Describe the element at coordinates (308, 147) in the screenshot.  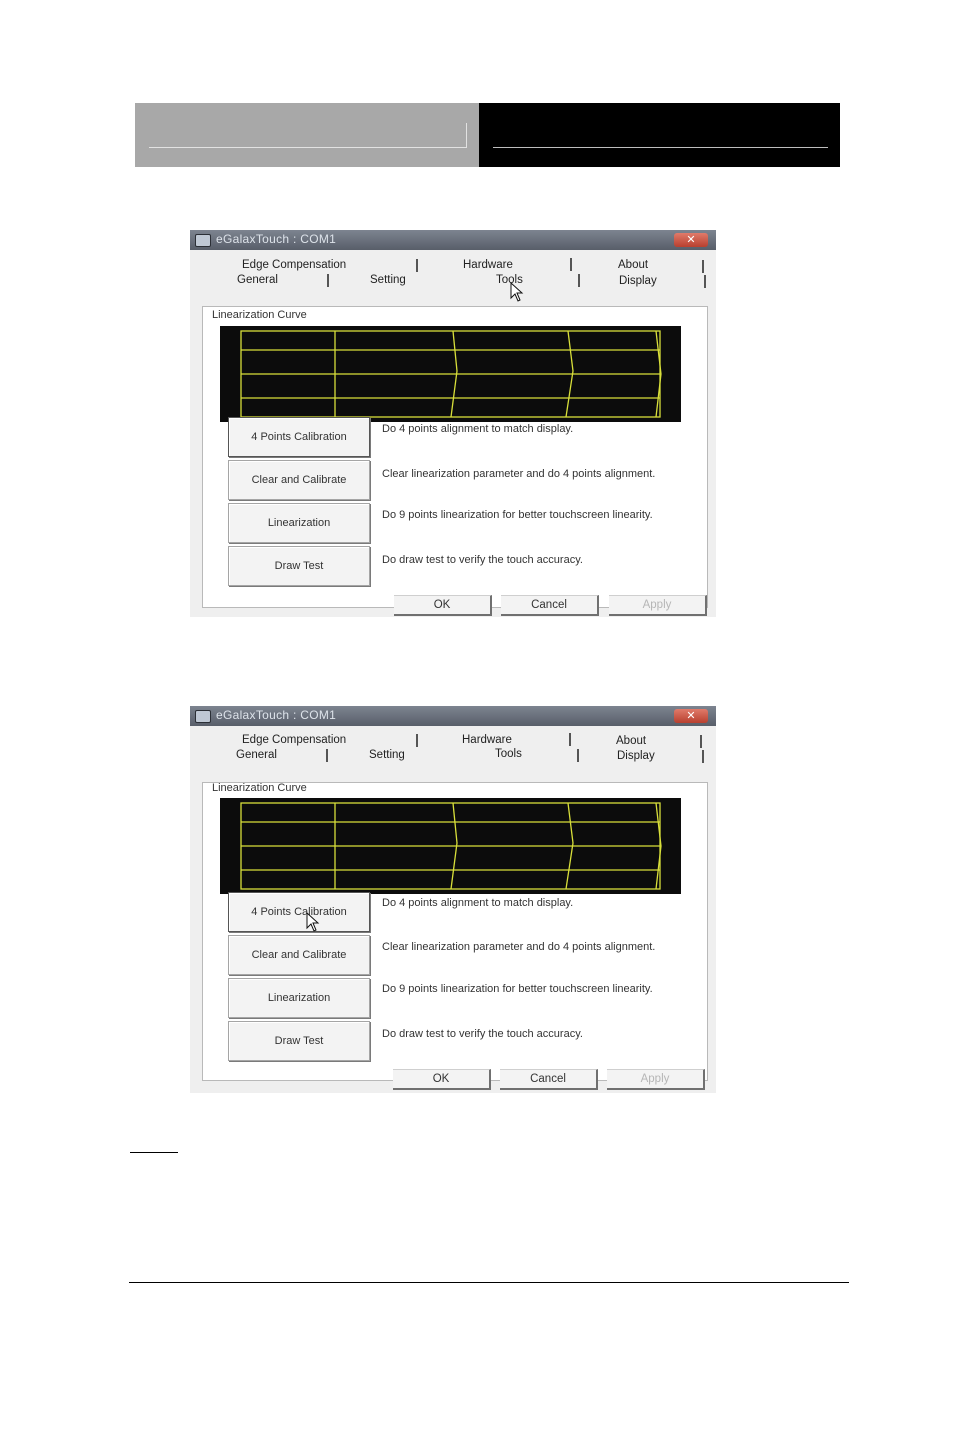
I see `header-left-rule` at that location.